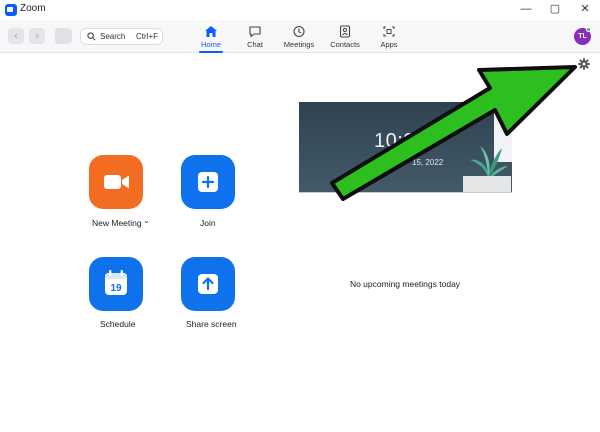  I want to click on tab-chat-label: Chat, so click(255, 44).